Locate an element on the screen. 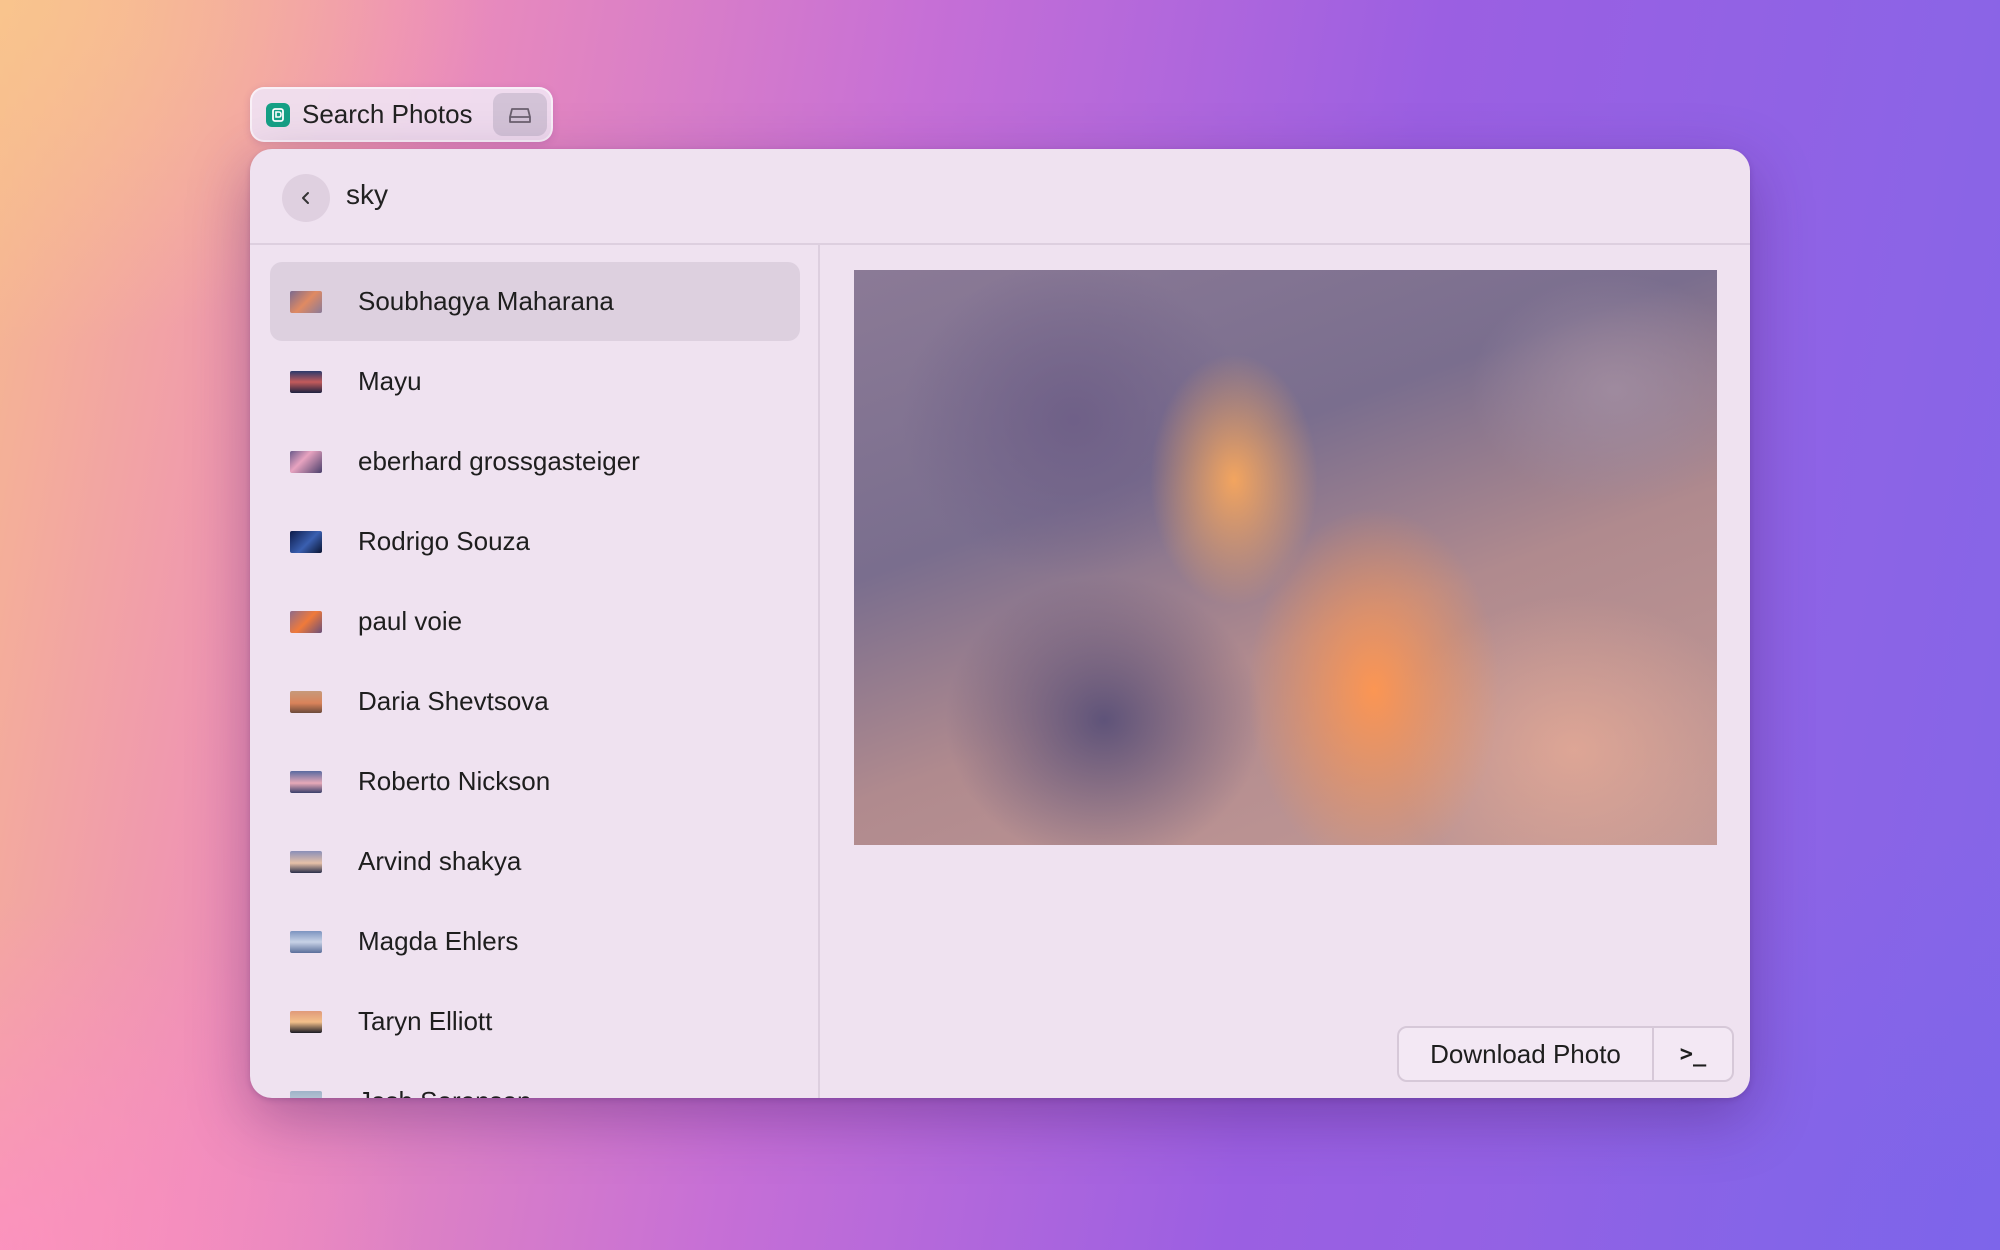 The image size is (2000, 1250). hard-drive-icon is located at coordinates (520, 114).